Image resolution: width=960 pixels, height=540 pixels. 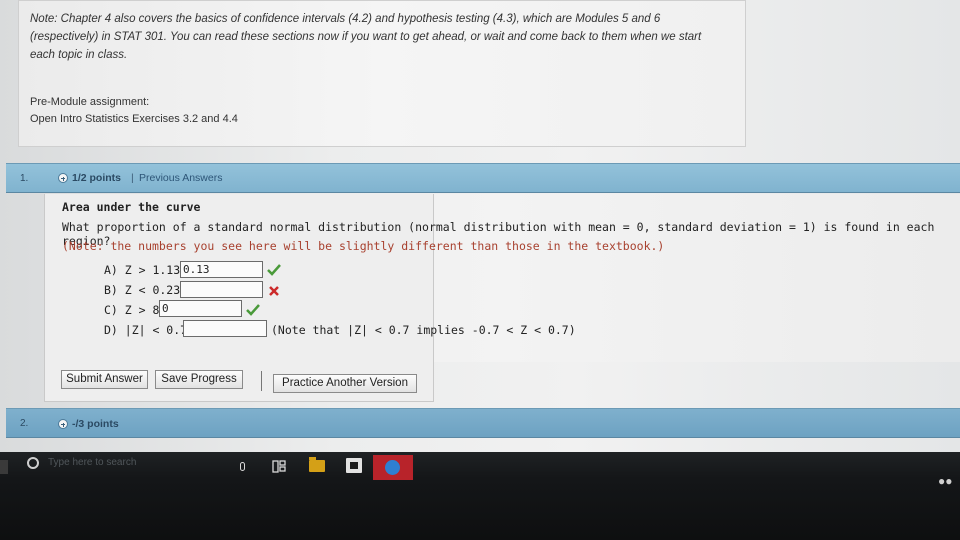 What do you see at coordinates (317, 464) in the screenshot?
I see `file-explorer-icon` at bounding box center [317, 464].